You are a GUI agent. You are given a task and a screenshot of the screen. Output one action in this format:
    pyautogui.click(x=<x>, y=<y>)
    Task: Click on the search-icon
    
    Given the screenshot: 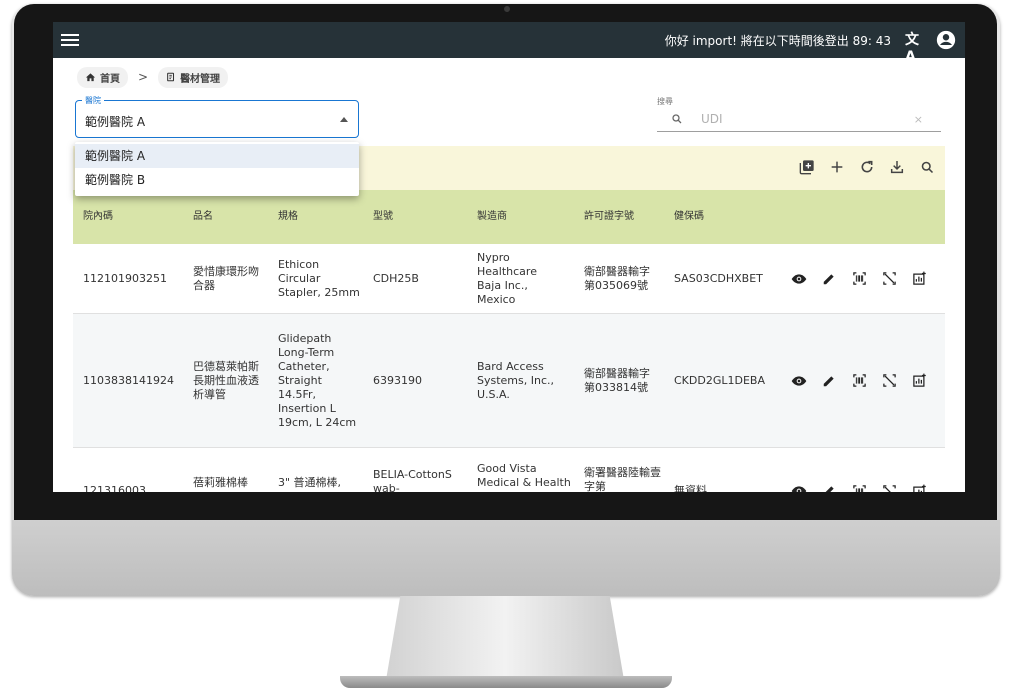 What is the action you would take?
    pyautogui.click(x=677, y=119)
    